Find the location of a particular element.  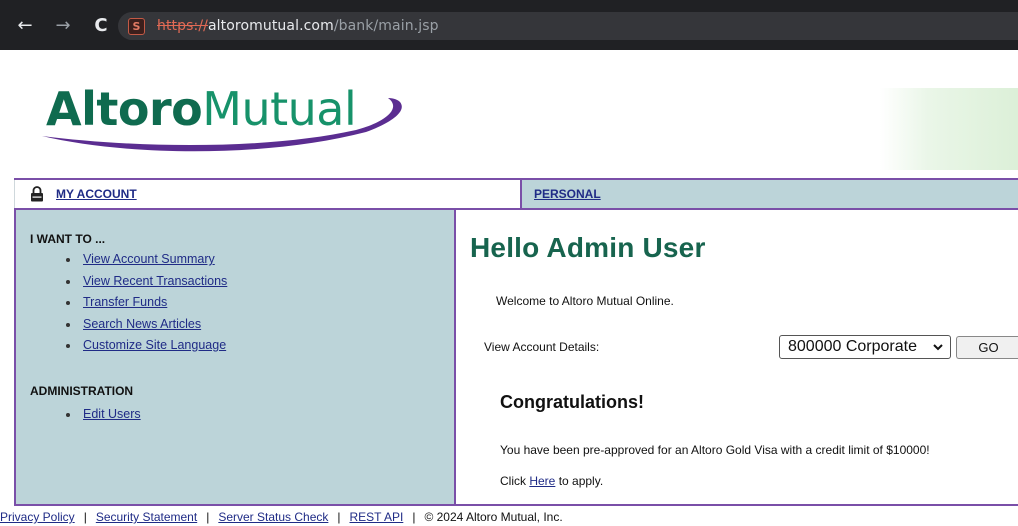

copyright-text: © 2024 Altoro Mutual, Inc. is located at coordinates (493, 517).